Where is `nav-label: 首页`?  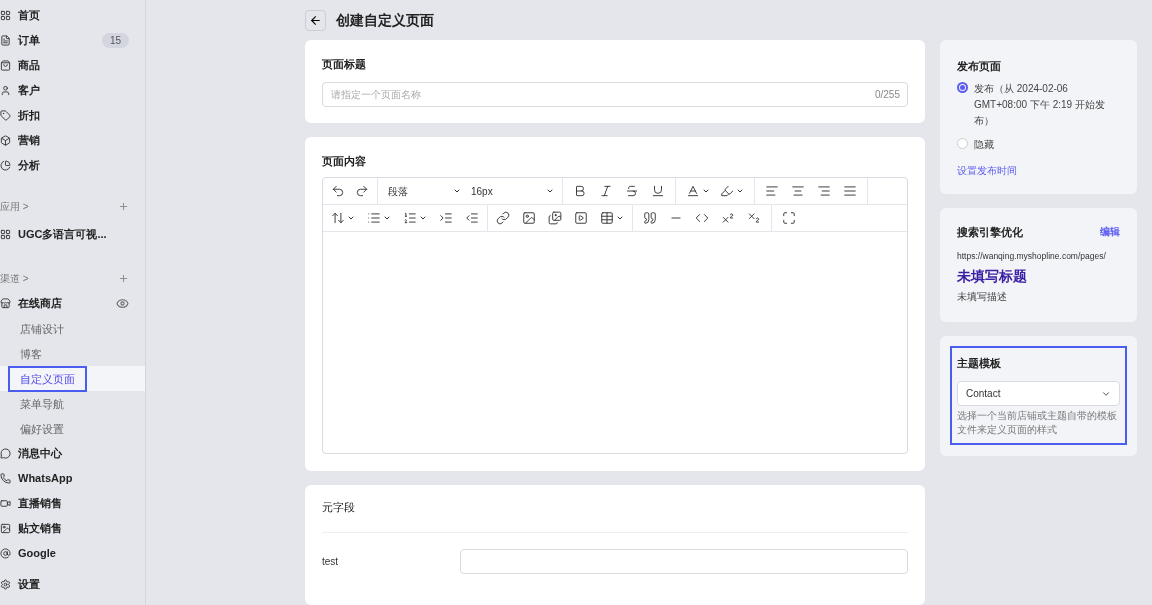
nav-label: 首页 is located at coordinates (29, 15).